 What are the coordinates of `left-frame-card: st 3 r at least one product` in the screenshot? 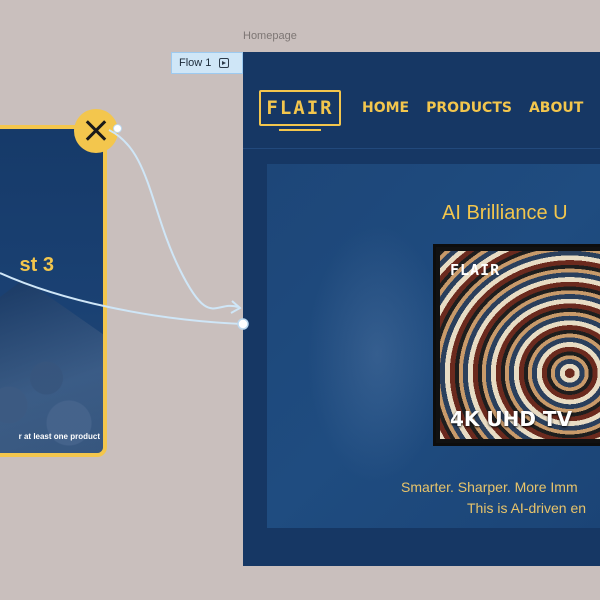 It's located at (53, 291).